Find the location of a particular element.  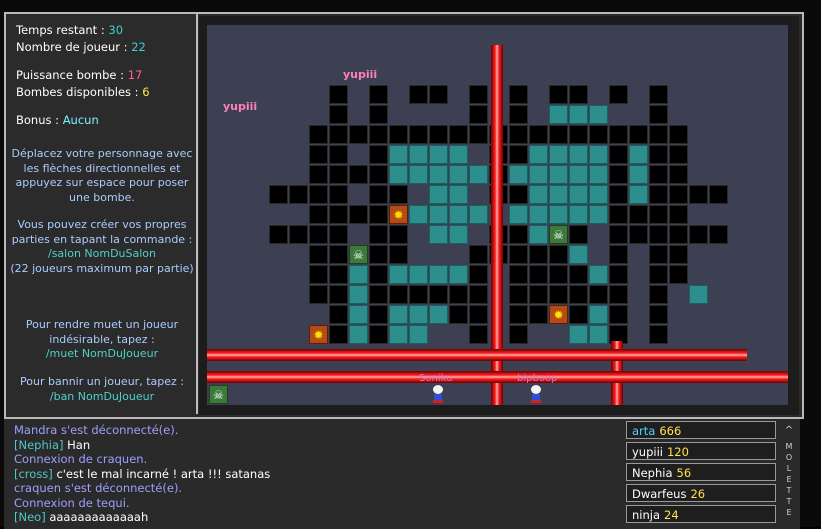

explosion-beam is located at coordinates (497, 377).